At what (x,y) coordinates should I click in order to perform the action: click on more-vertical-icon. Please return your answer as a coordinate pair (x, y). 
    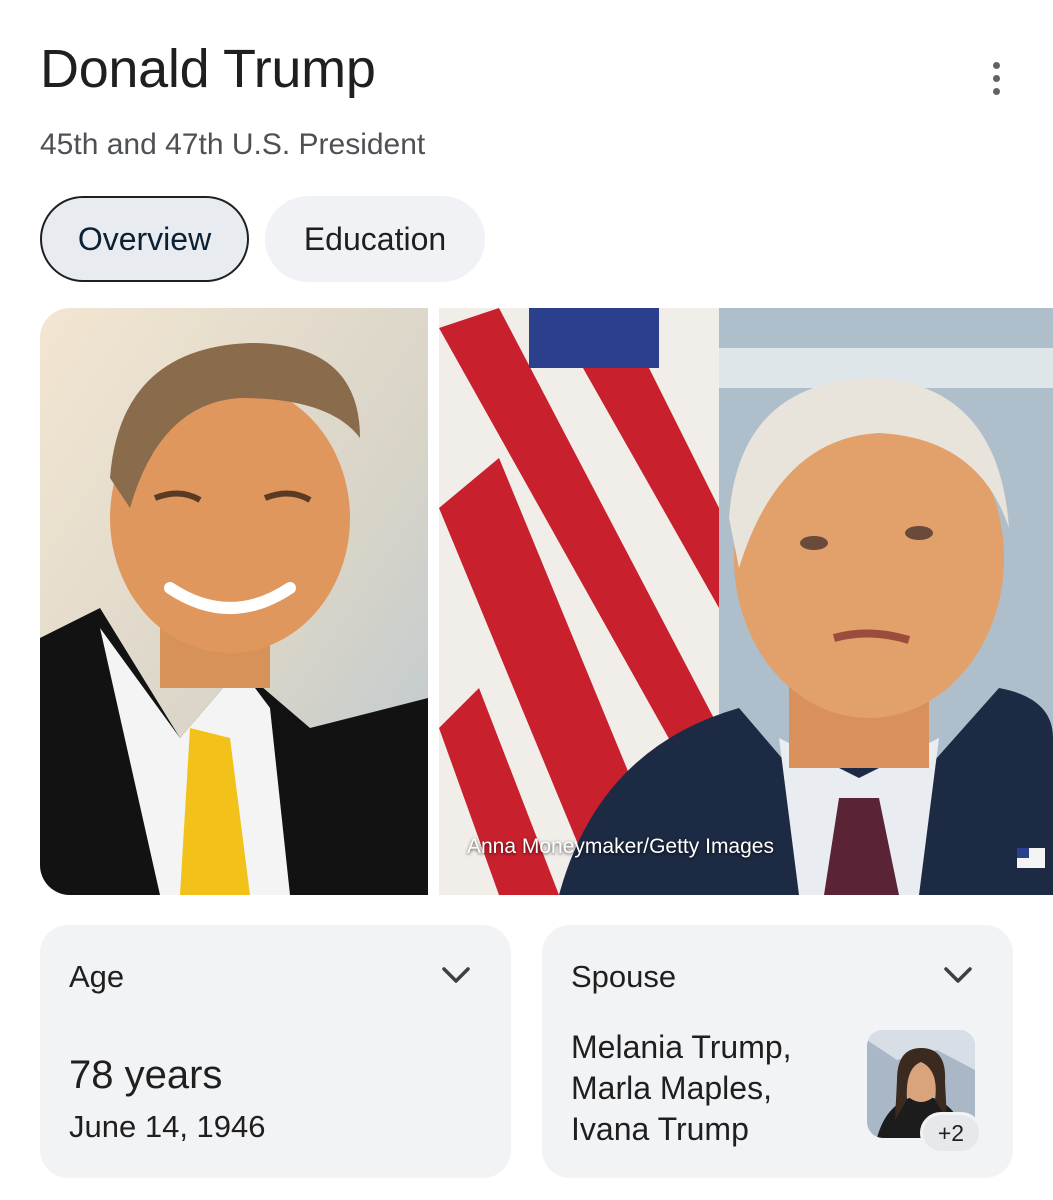
    Looking at the image, I should click on (996, 65).